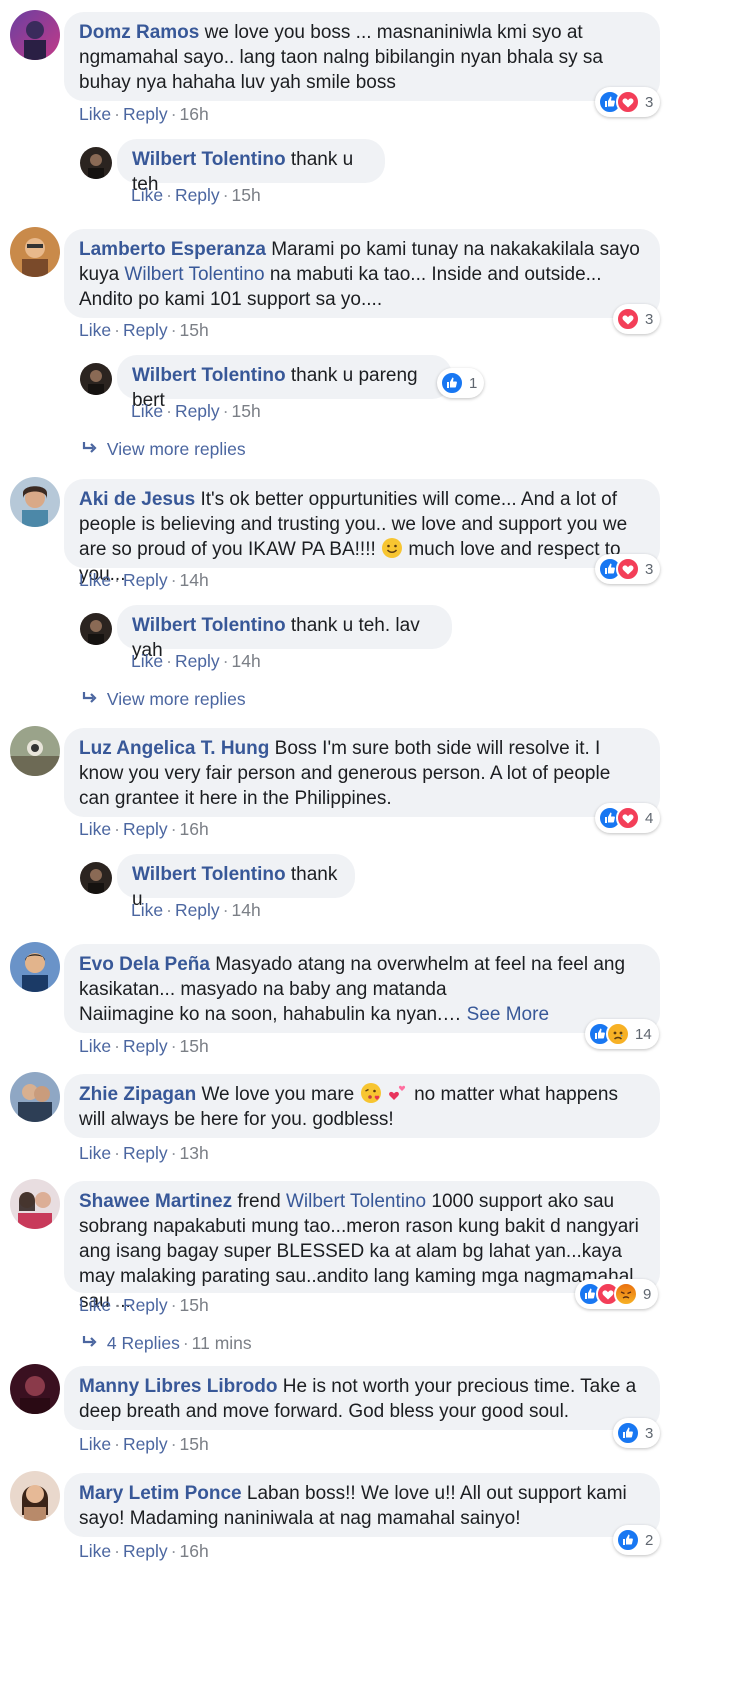 Image resolution: width=750 pixels, height=1690 pixels. I want to click on kiss-emoji-icon, so click(371, 1093).